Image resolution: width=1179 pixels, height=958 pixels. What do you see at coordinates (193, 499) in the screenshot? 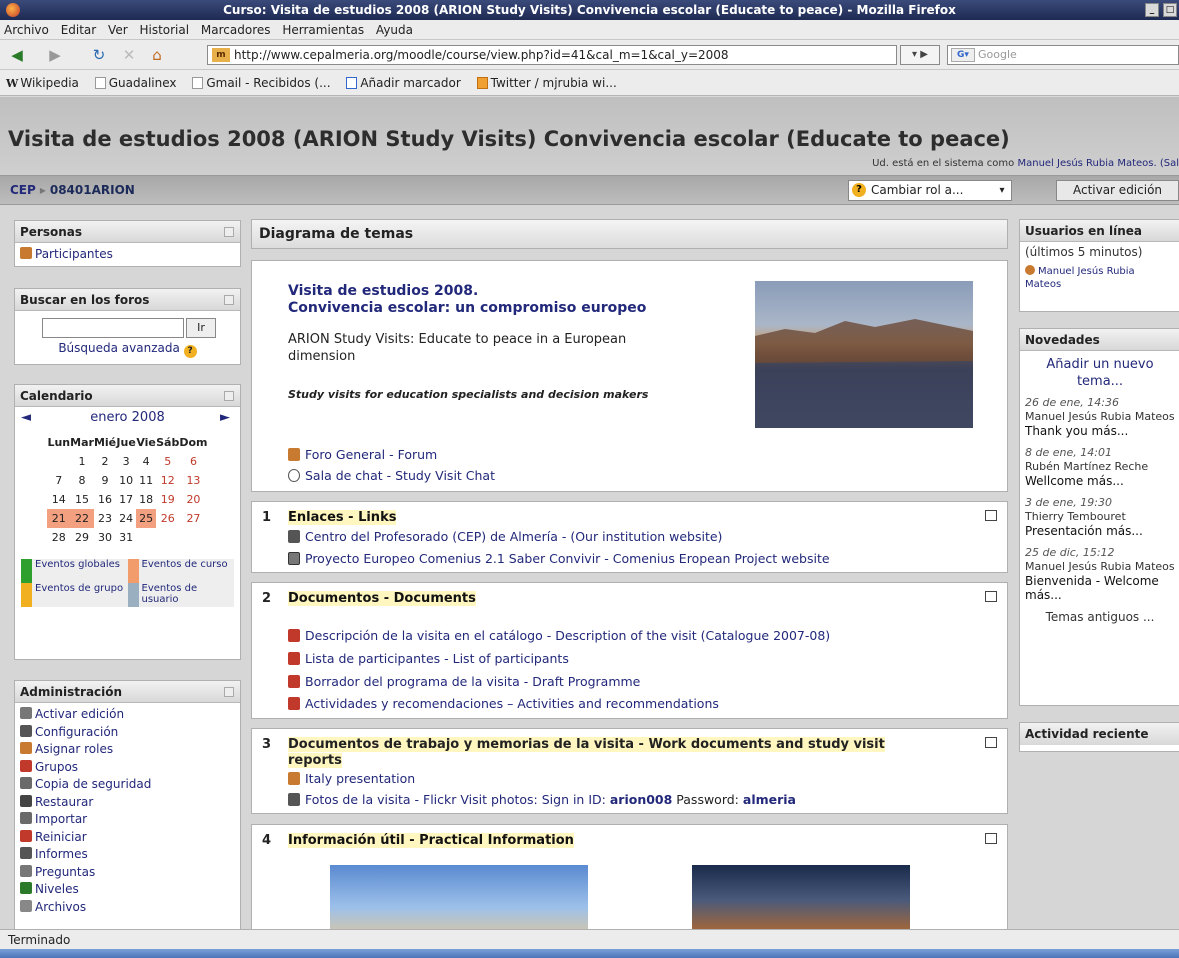
I see `calendar-day: 20` at bounding box center [193, 499].